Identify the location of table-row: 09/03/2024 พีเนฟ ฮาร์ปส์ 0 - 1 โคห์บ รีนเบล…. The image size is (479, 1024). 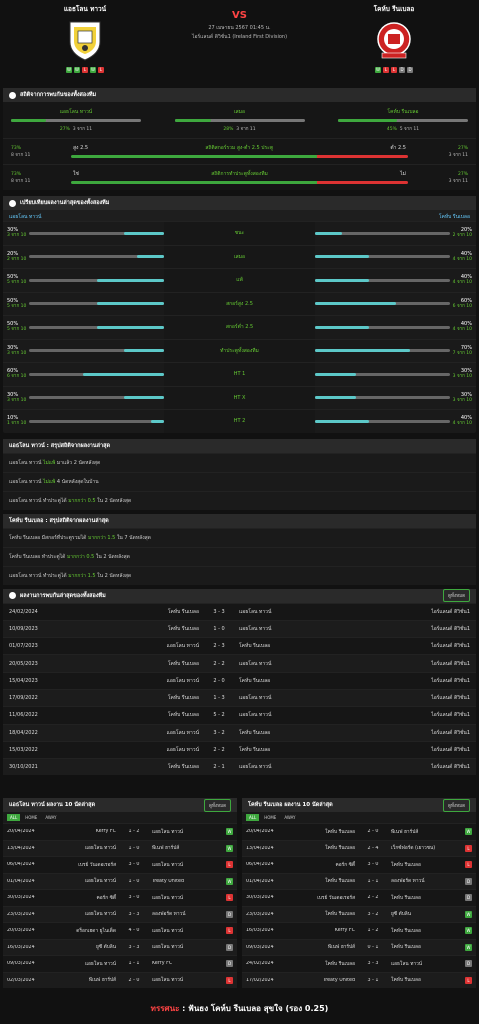
(359, 946).